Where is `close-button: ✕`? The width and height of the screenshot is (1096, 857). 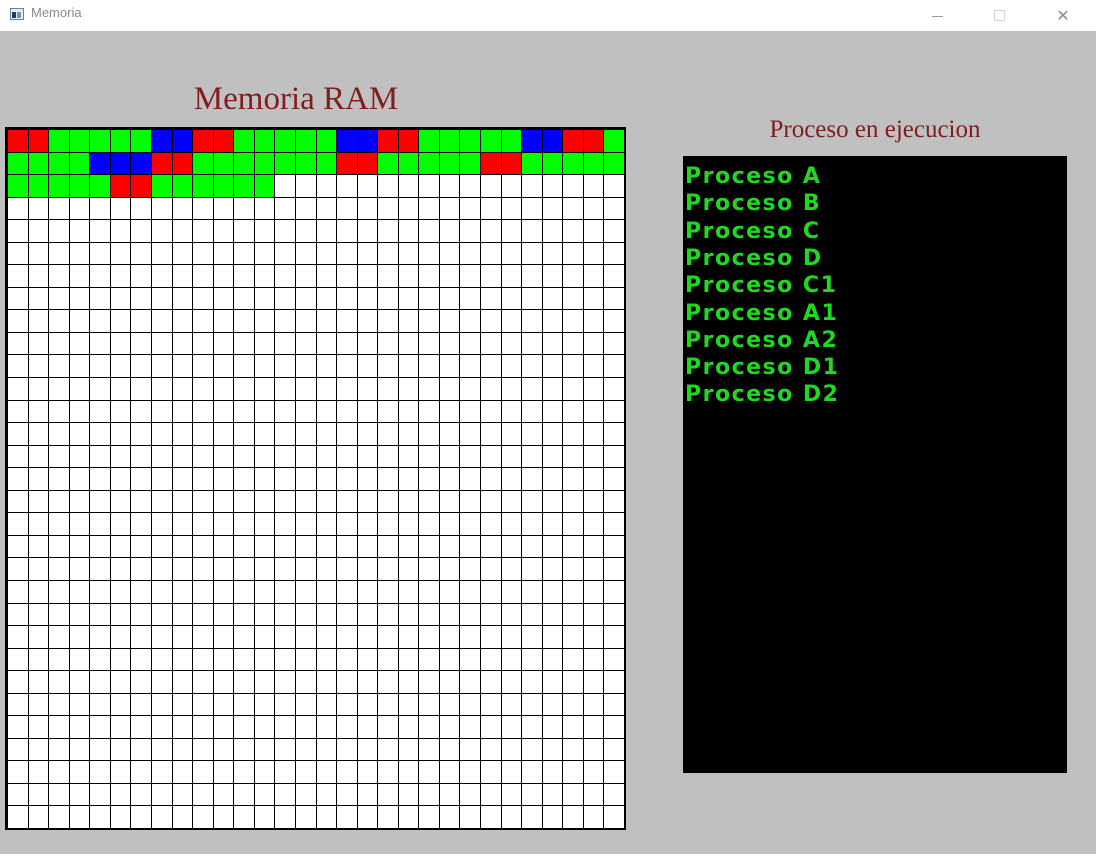 close-button: ✕ is located at coordinates (1063, 15).